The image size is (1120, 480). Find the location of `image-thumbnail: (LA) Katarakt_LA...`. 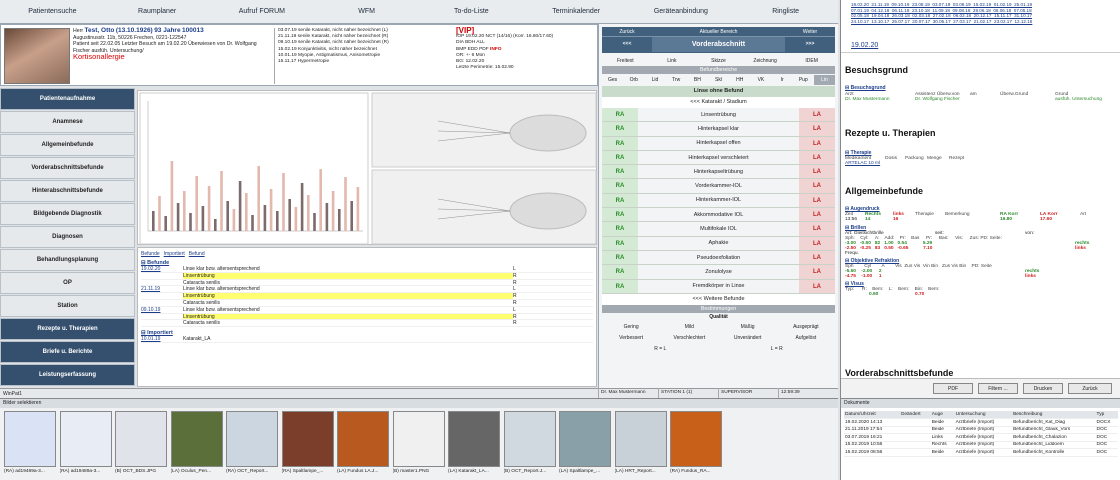

image-thumbnail: (LA) Katarakt_LA... is located at coordinates (474, 444).